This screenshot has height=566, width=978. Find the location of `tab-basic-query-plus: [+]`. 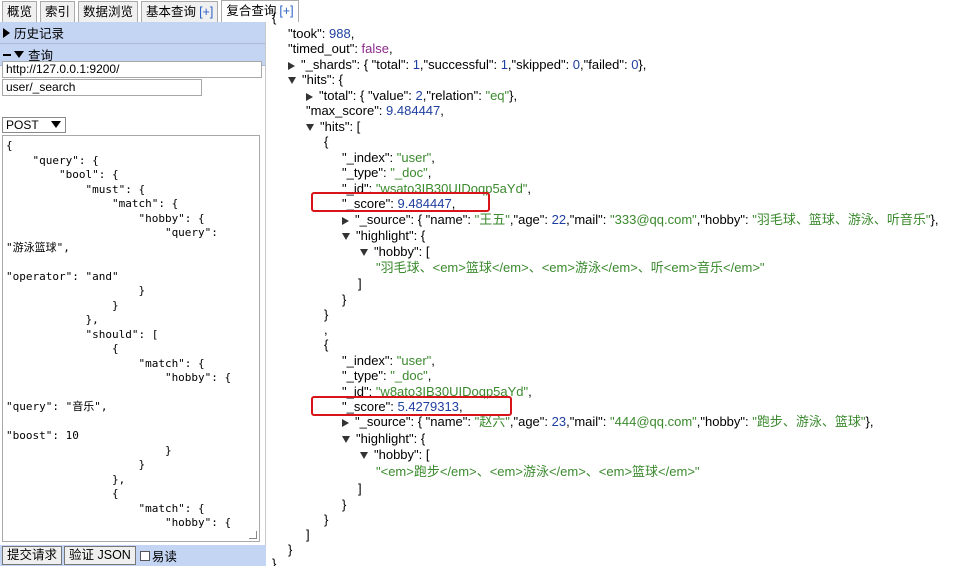

tab-basic-query-plus: [+] is located at coordinates (206, 12).